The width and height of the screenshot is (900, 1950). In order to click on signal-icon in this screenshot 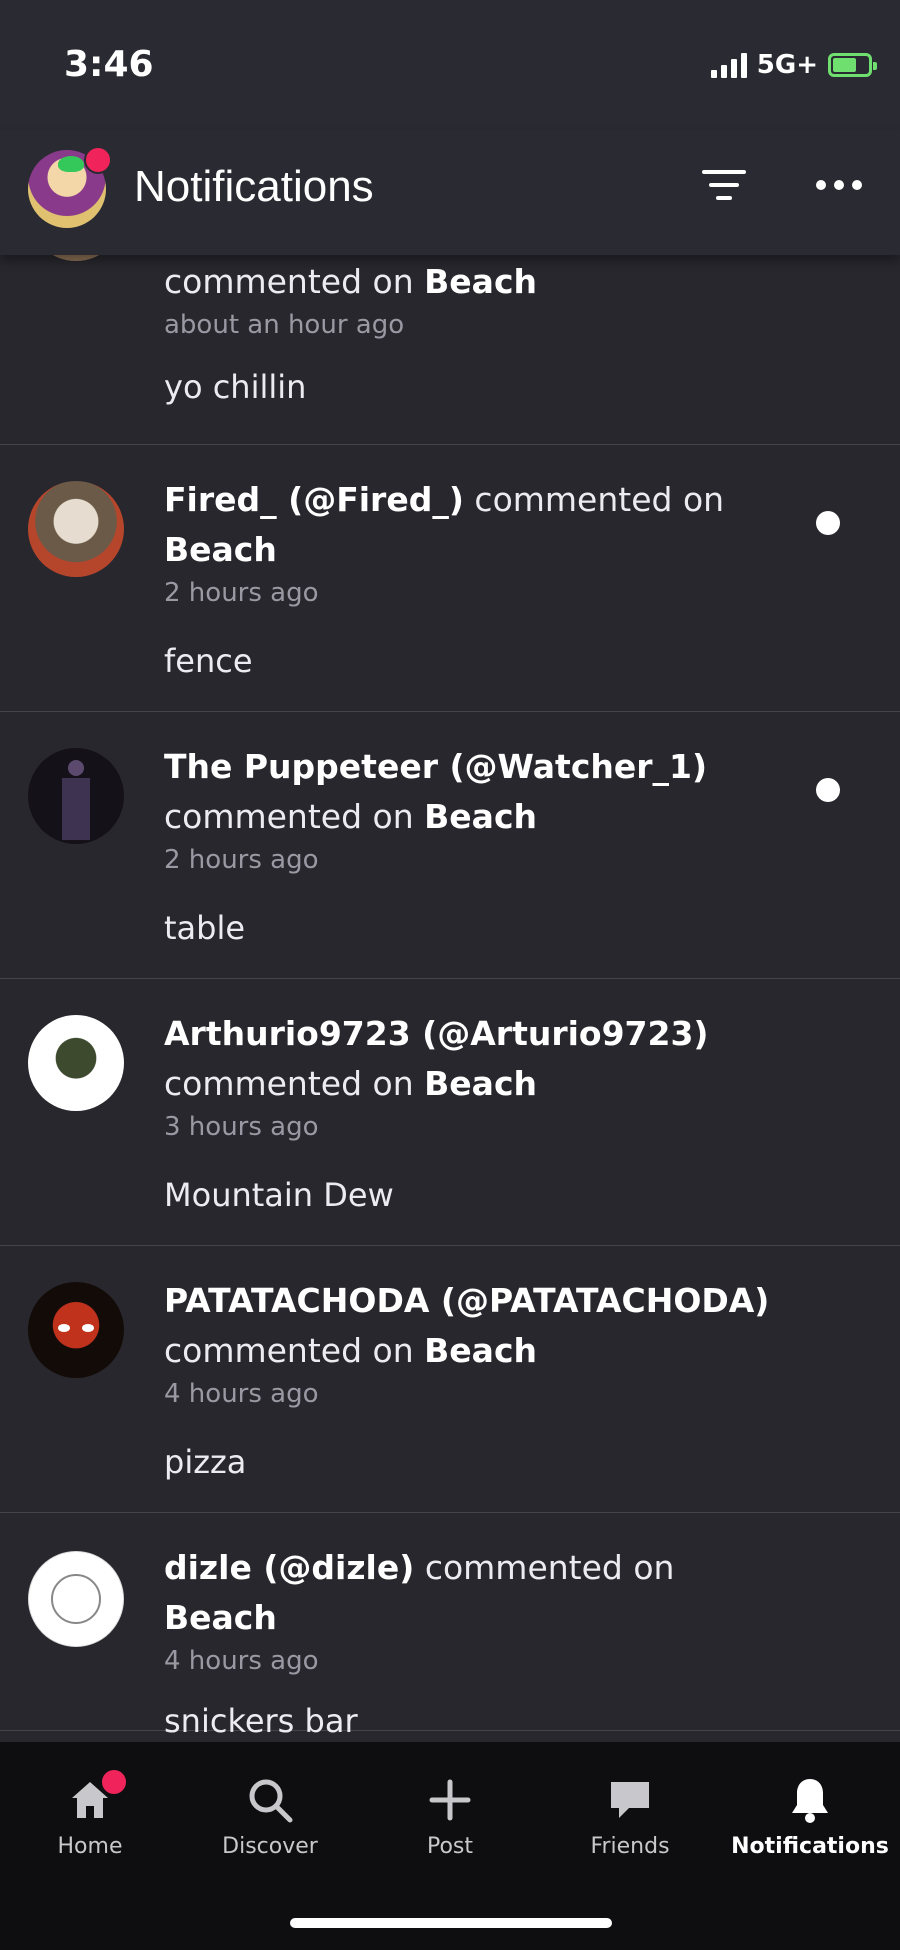, I will do `click(728, 65)`.